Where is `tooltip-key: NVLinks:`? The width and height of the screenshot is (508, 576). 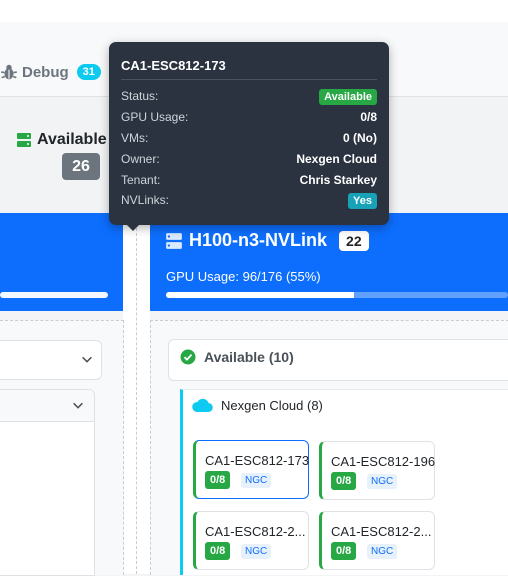
tooltip-key: NVLinks: is located at coordinates (145, 200).